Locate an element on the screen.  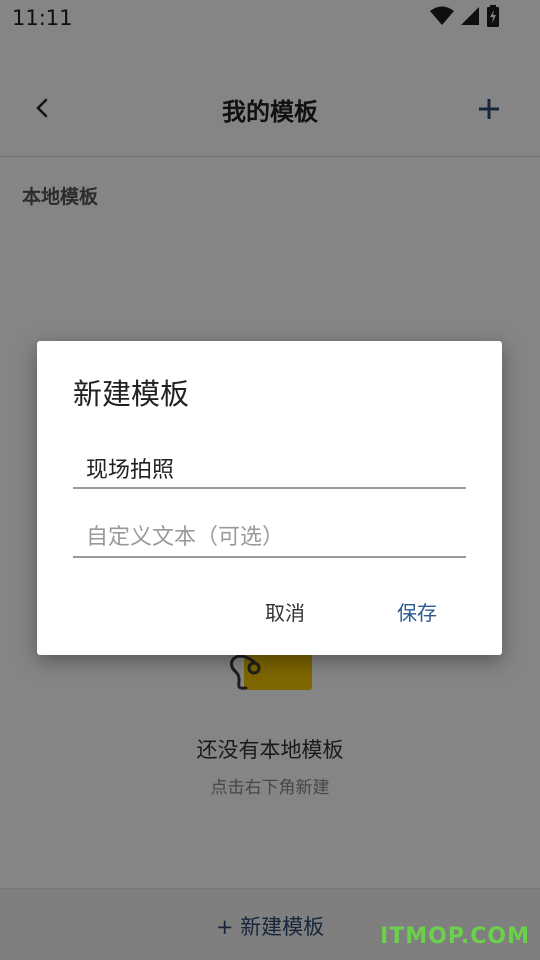
template-name-input is located at coordinates (269, 469).